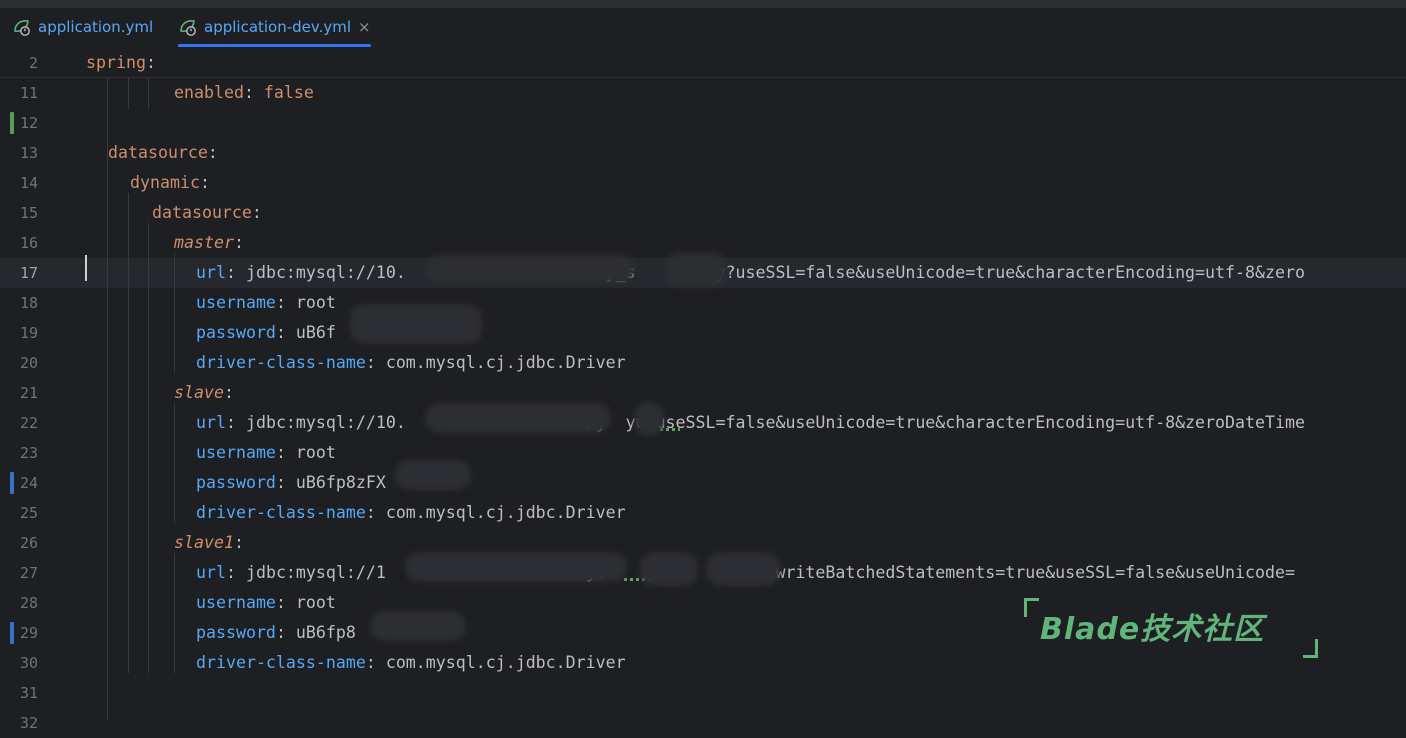 Image resolution: width=1406 pixels, height=738 pixels. I want to click on line-number: 31, so click(28, 693).